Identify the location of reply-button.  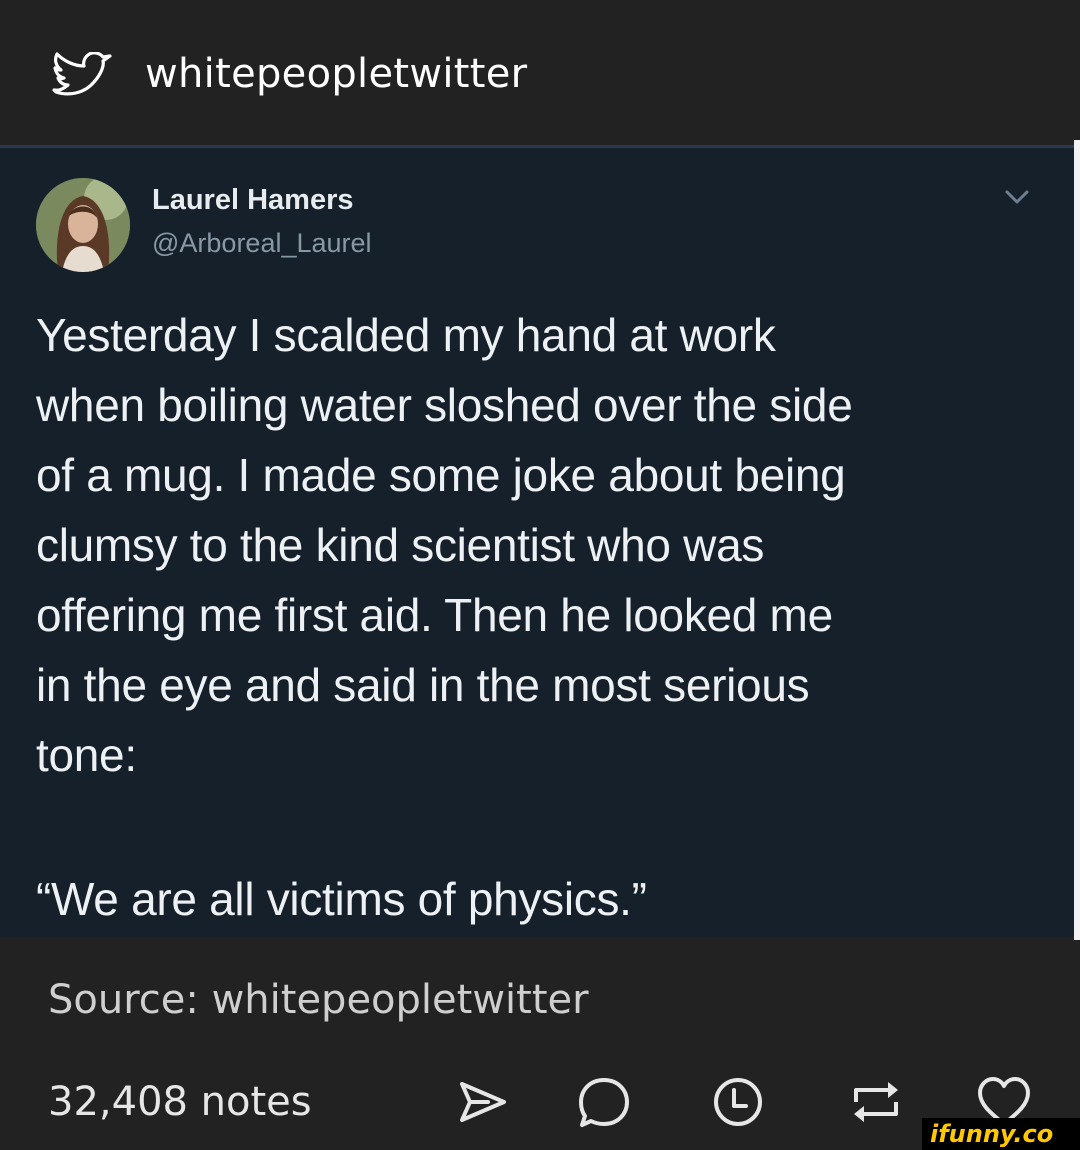
(604, 1102).